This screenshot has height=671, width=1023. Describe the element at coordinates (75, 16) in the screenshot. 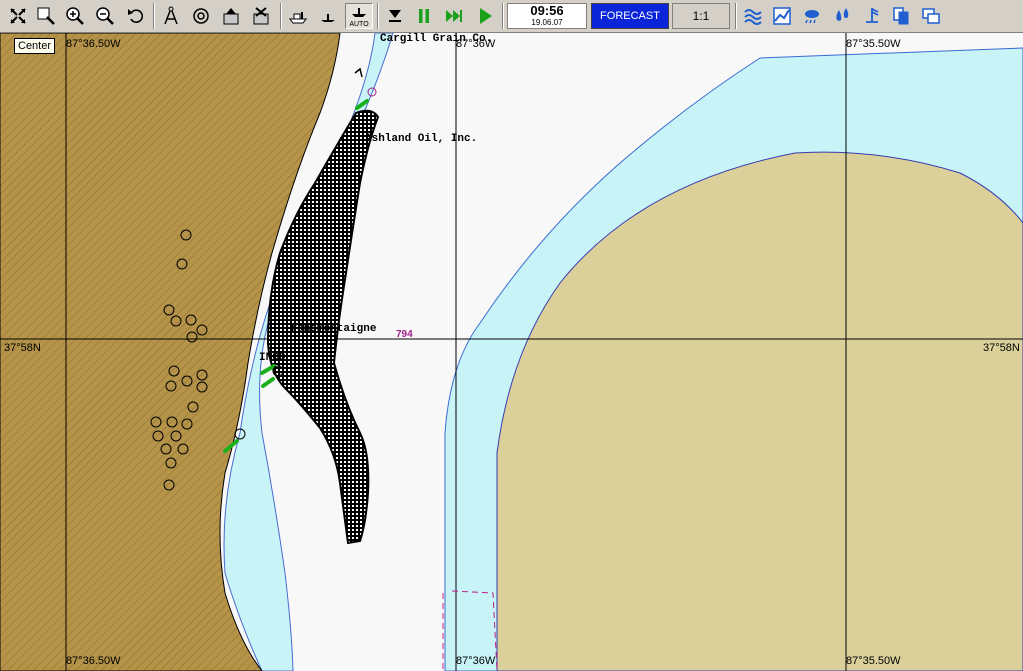

I see `zoom-in-icon` at that location.